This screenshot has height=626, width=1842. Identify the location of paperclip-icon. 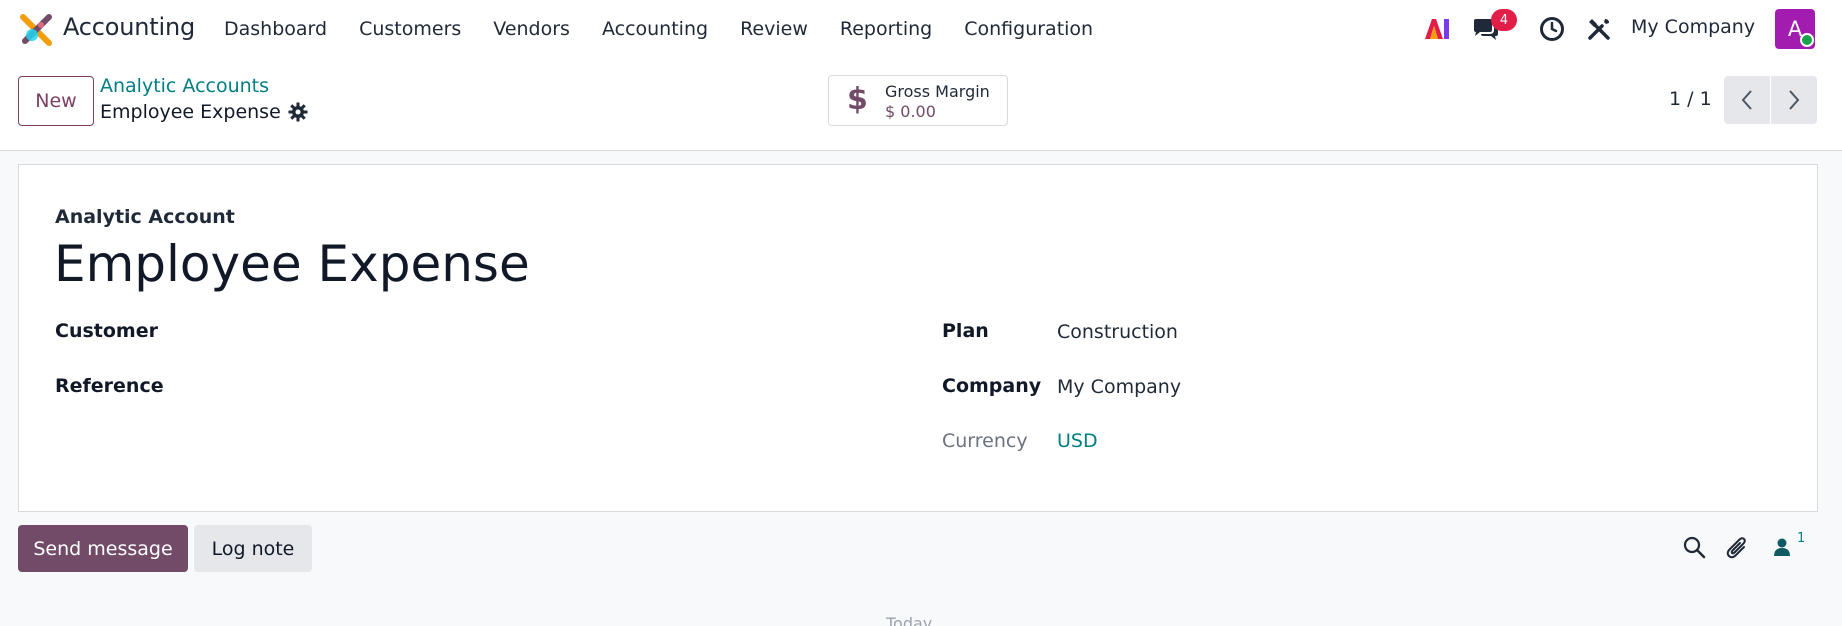
(1738, 548).